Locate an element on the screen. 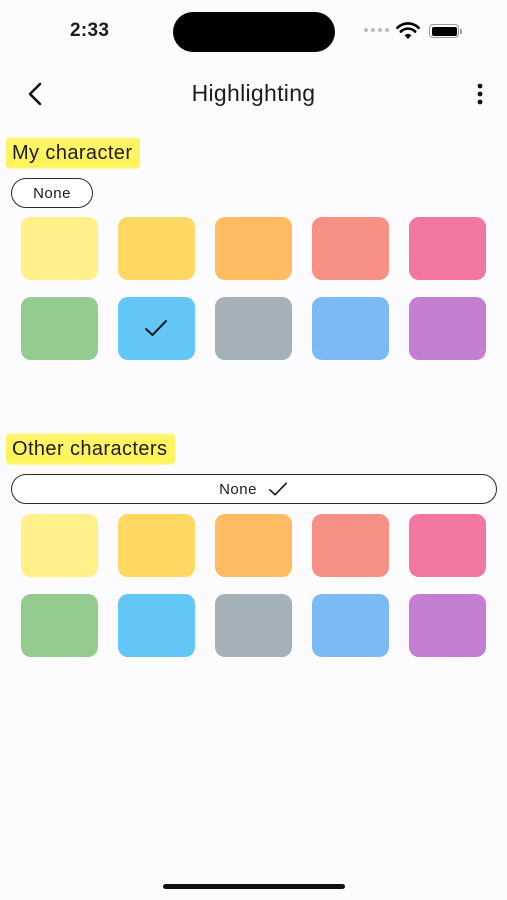 The height and width of the screenshot is (900, 507). status-bar: 2:33 is located at coordinates (253, 31).